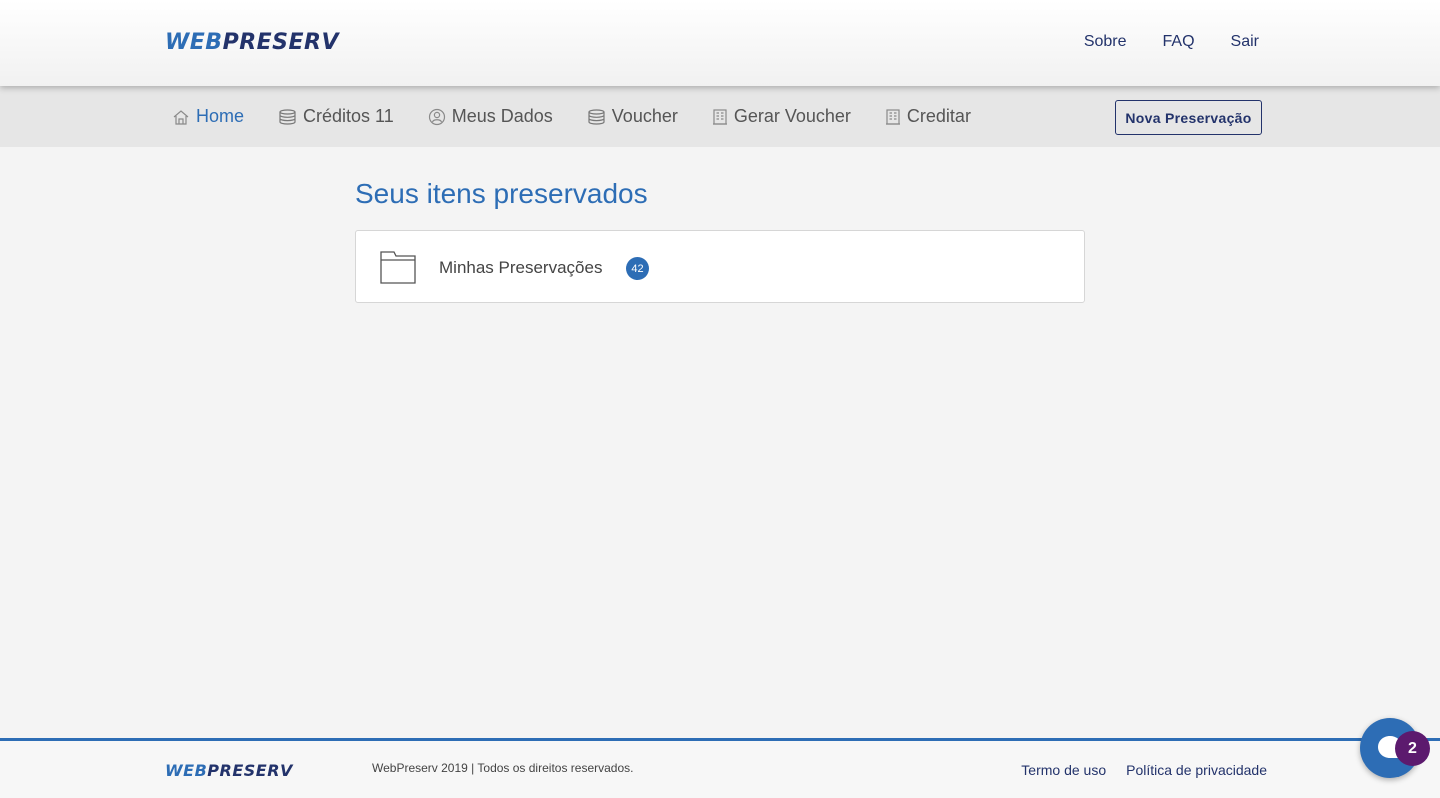  I want to click on nav-link-faq: FAQ, so click(1179, 42).